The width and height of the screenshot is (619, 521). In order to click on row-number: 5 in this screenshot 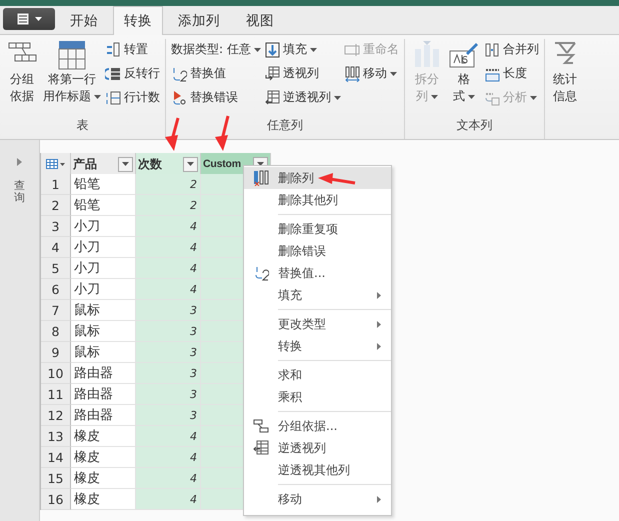, I will do `click(56, 268)`.